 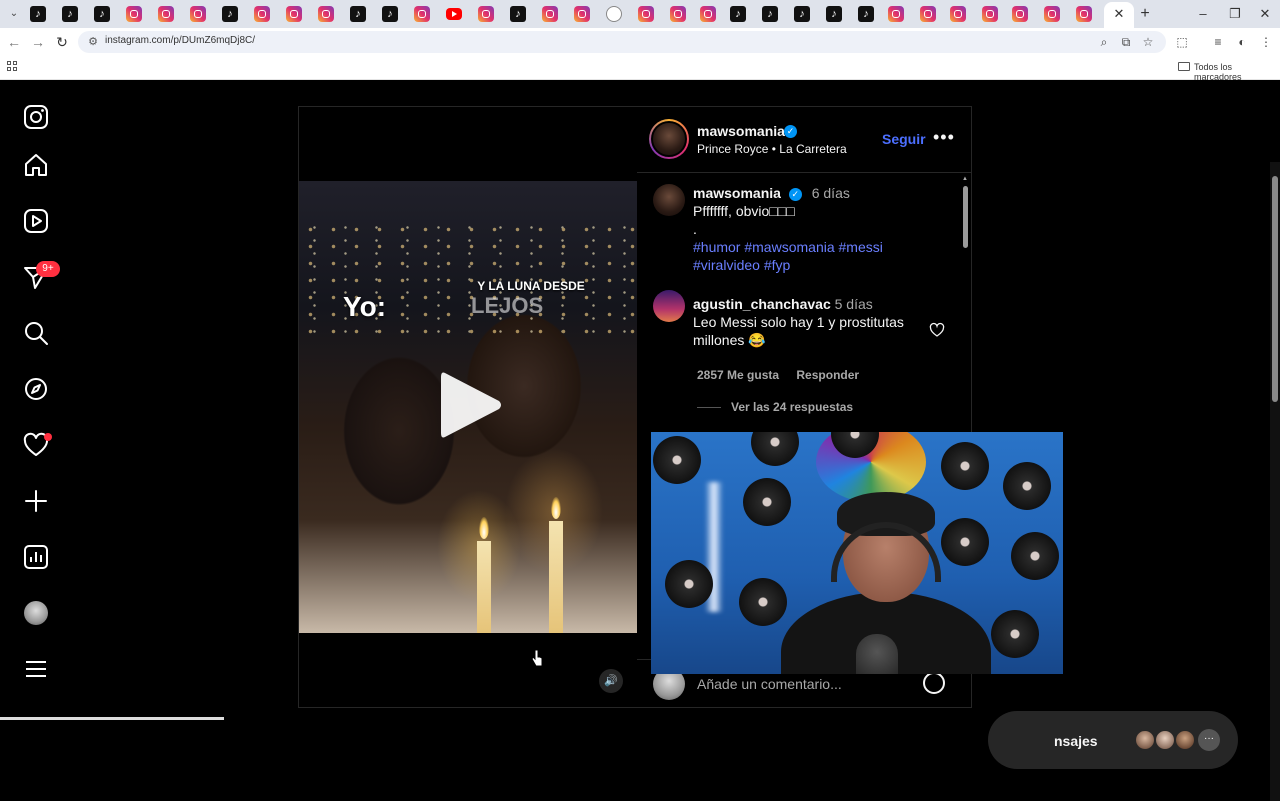 I want to click on instagram-logo-icon, so click(x=36, y=117).